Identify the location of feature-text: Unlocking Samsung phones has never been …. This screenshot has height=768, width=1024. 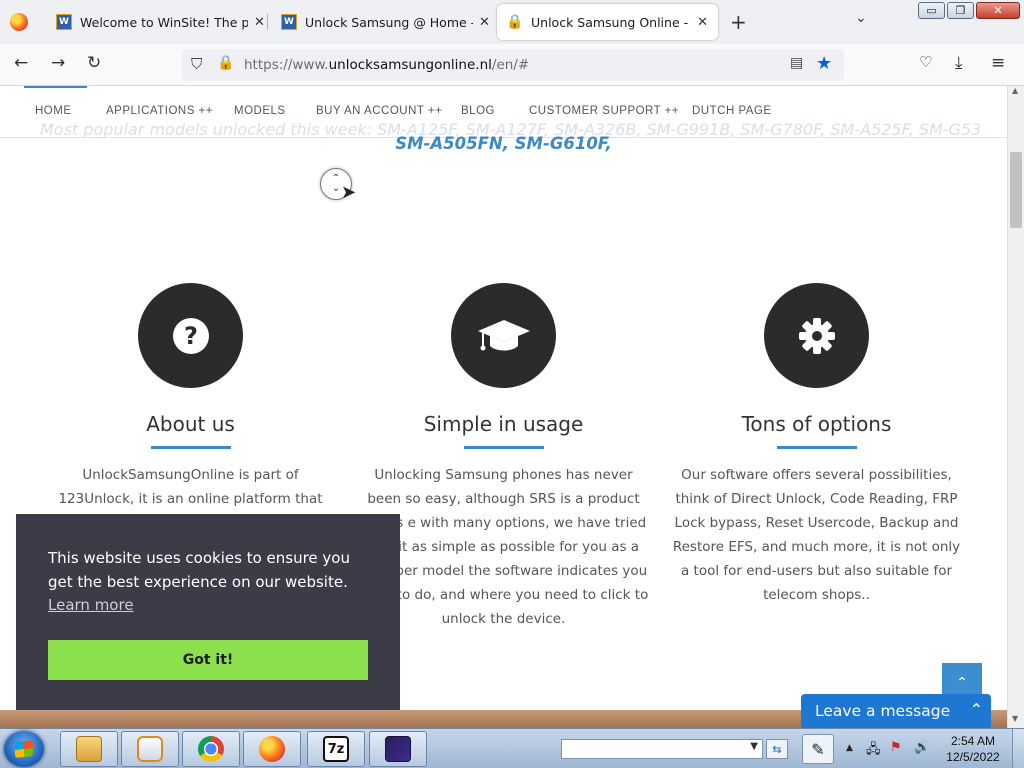
(503, 547).